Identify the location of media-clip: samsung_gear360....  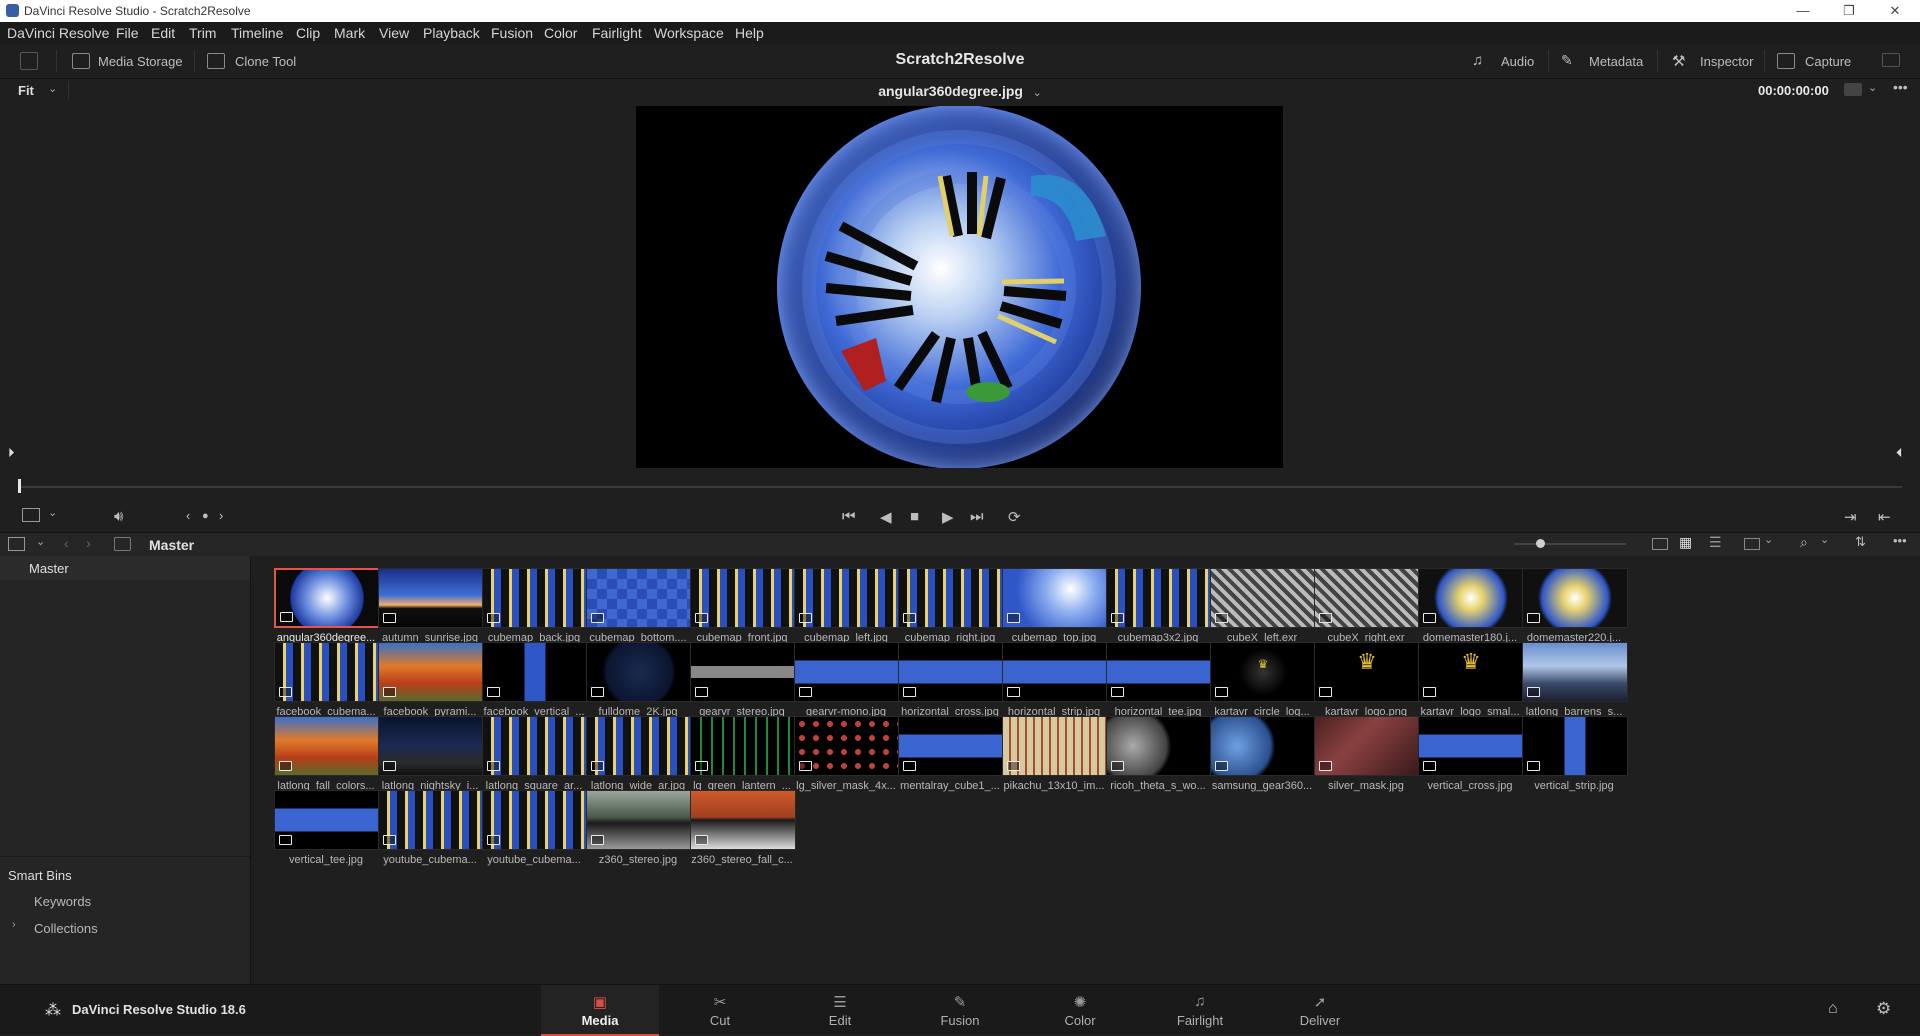
(1262, 748).